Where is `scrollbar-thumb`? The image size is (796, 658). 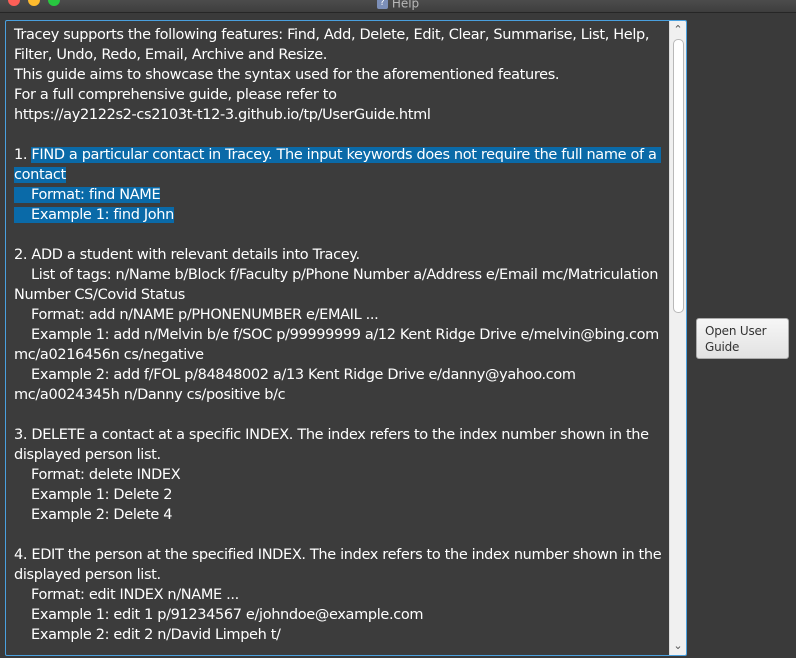 scrollbar-thumb is located at coordinates (678, 176).